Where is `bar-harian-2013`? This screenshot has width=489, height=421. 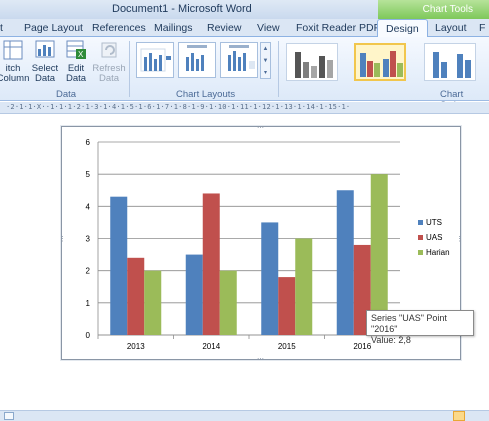
bar-harian-2013 is located at coordinates (153, 302).